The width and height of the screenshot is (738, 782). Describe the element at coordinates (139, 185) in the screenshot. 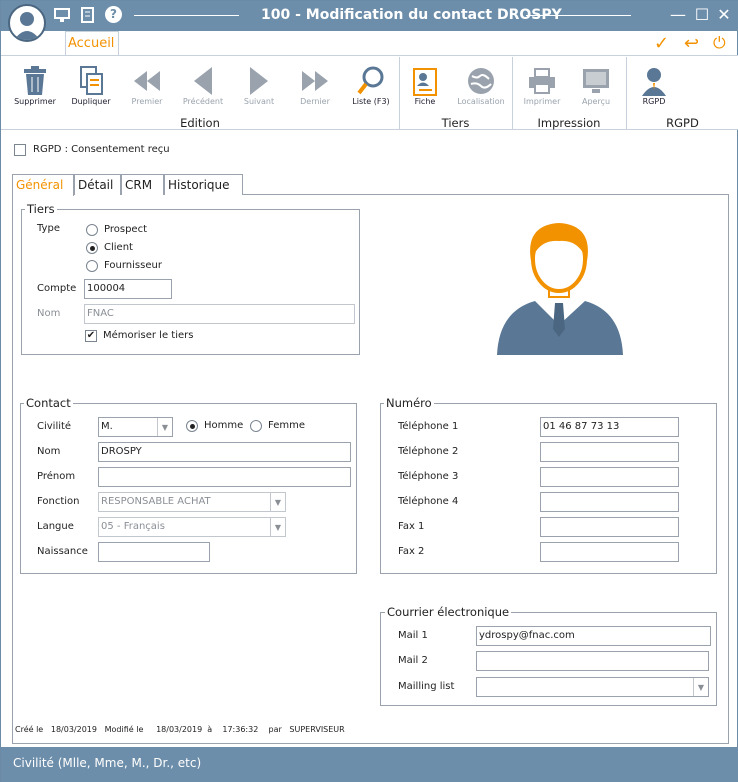

I see `tab-crm-label: CRM` at that location.